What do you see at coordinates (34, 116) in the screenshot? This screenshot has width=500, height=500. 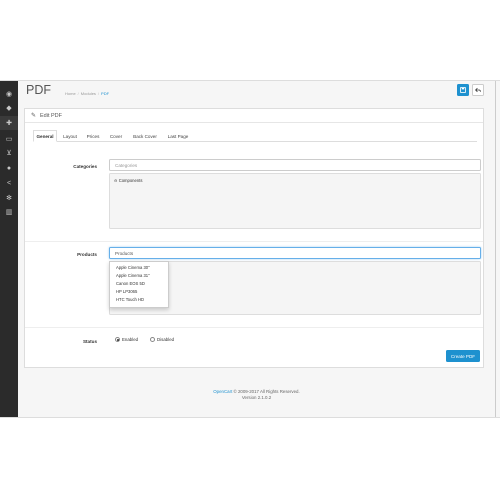 I see `pencil-icon: ✎` at bounding box center [34, 116].